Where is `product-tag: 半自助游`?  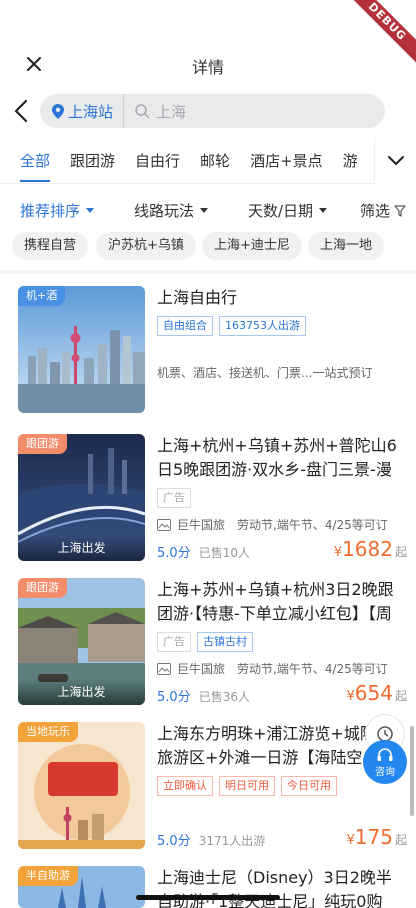
product-tag: 半自助游 is located at coordinates (48, 876).